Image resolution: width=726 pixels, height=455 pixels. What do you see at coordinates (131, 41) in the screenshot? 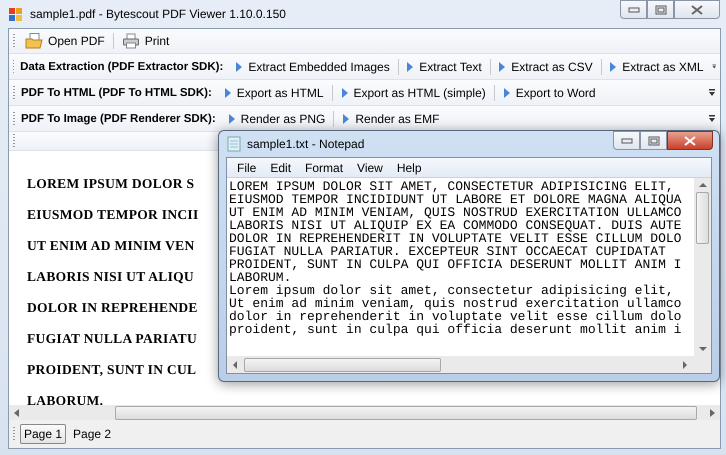
I see `printer-icon` at bounding box center [131, 41].